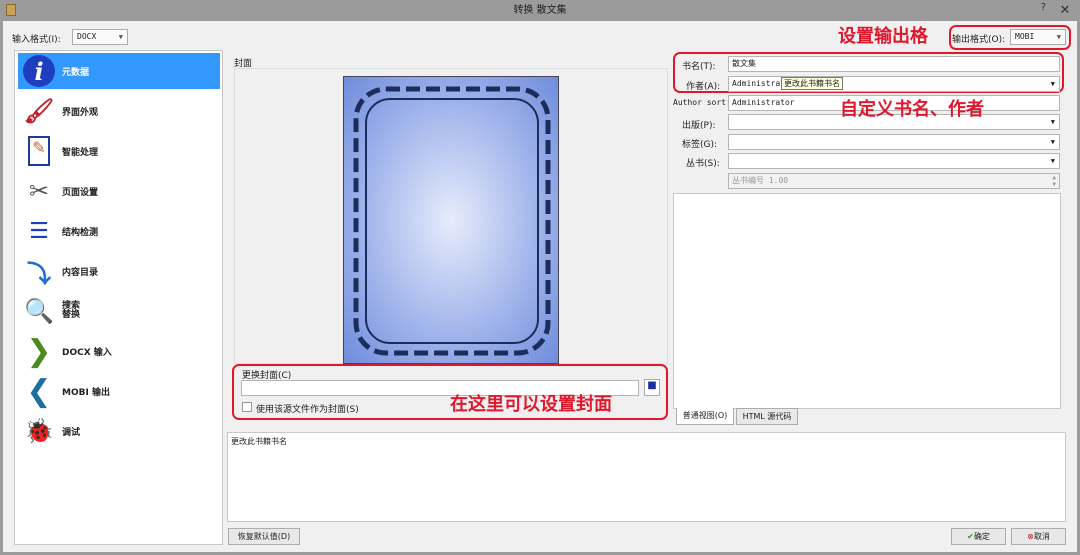 The image size is (1080, 555). I want to click on magnifier-icon: 🔍, so click(39, 311).